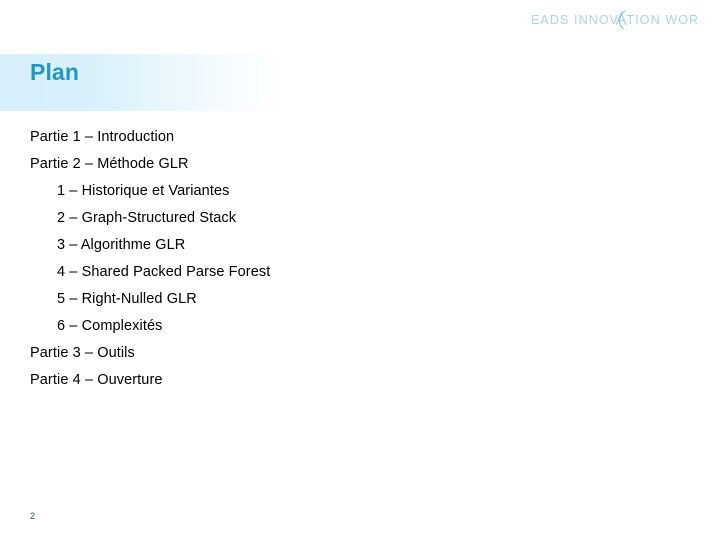 The image size is (720, 540). Describe the element at coordinates (82, 353) in the screenshot. I see `list-item: Partie 3 – Outils` at that location.